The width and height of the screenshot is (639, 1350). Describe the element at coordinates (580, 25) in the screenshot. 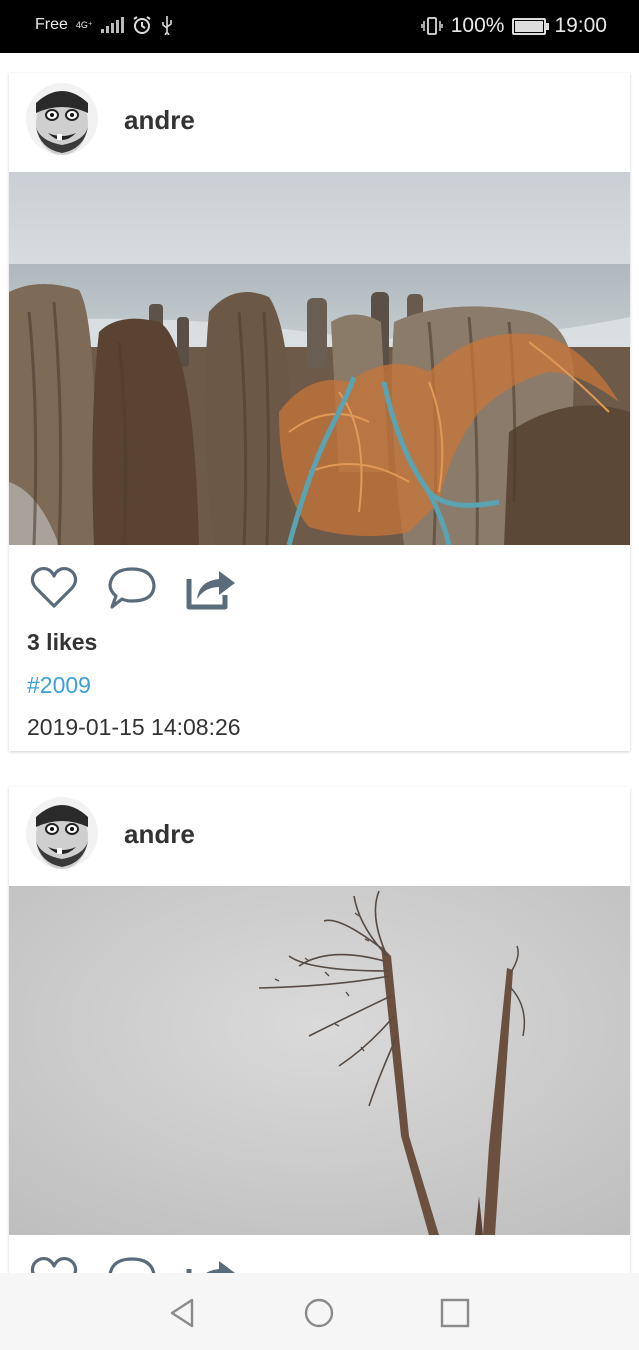

I see `clock: 19:00` at that location.